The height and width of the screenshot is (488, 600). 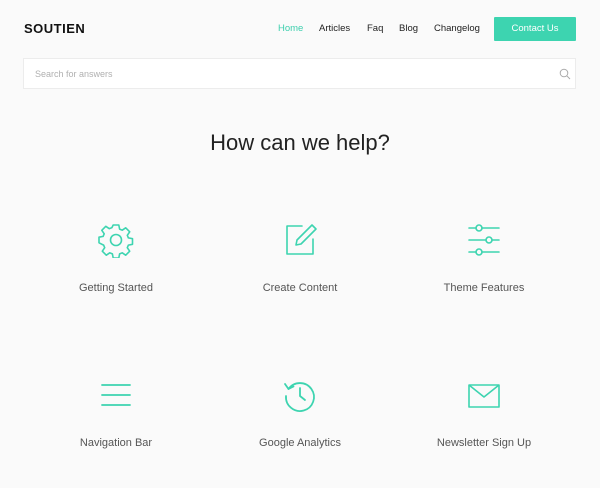 What do you see at coordinates (408, 28) in the screenshot?
I see `nav-item-blog: Blog` at bounding box center [408, 28].